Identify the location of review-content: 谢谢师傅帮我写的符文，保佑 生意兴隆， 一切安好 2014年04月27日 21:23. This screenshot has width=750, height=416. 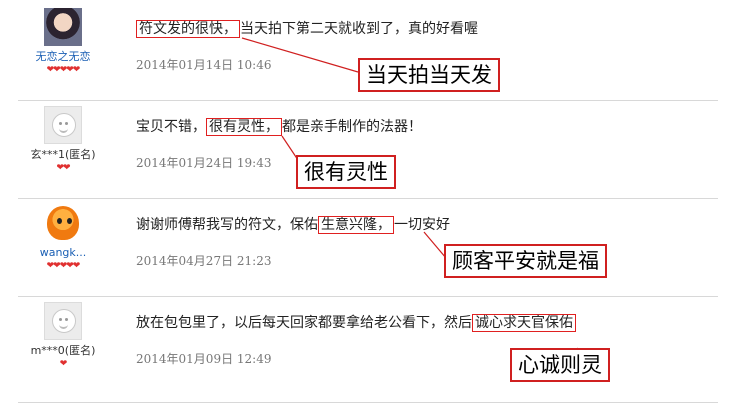
(431, 241).